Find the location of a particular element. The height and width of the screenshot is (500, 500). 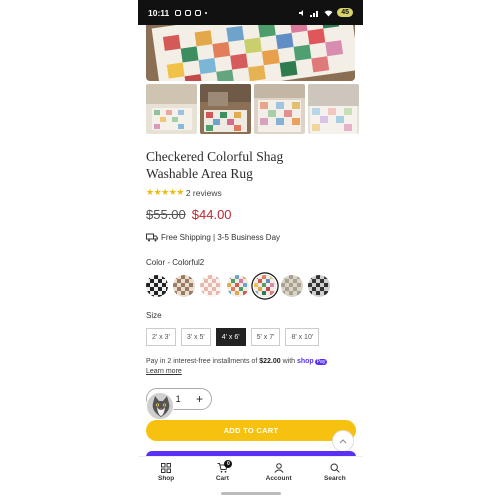

wifi-icon is located at coordinates (328, 12).